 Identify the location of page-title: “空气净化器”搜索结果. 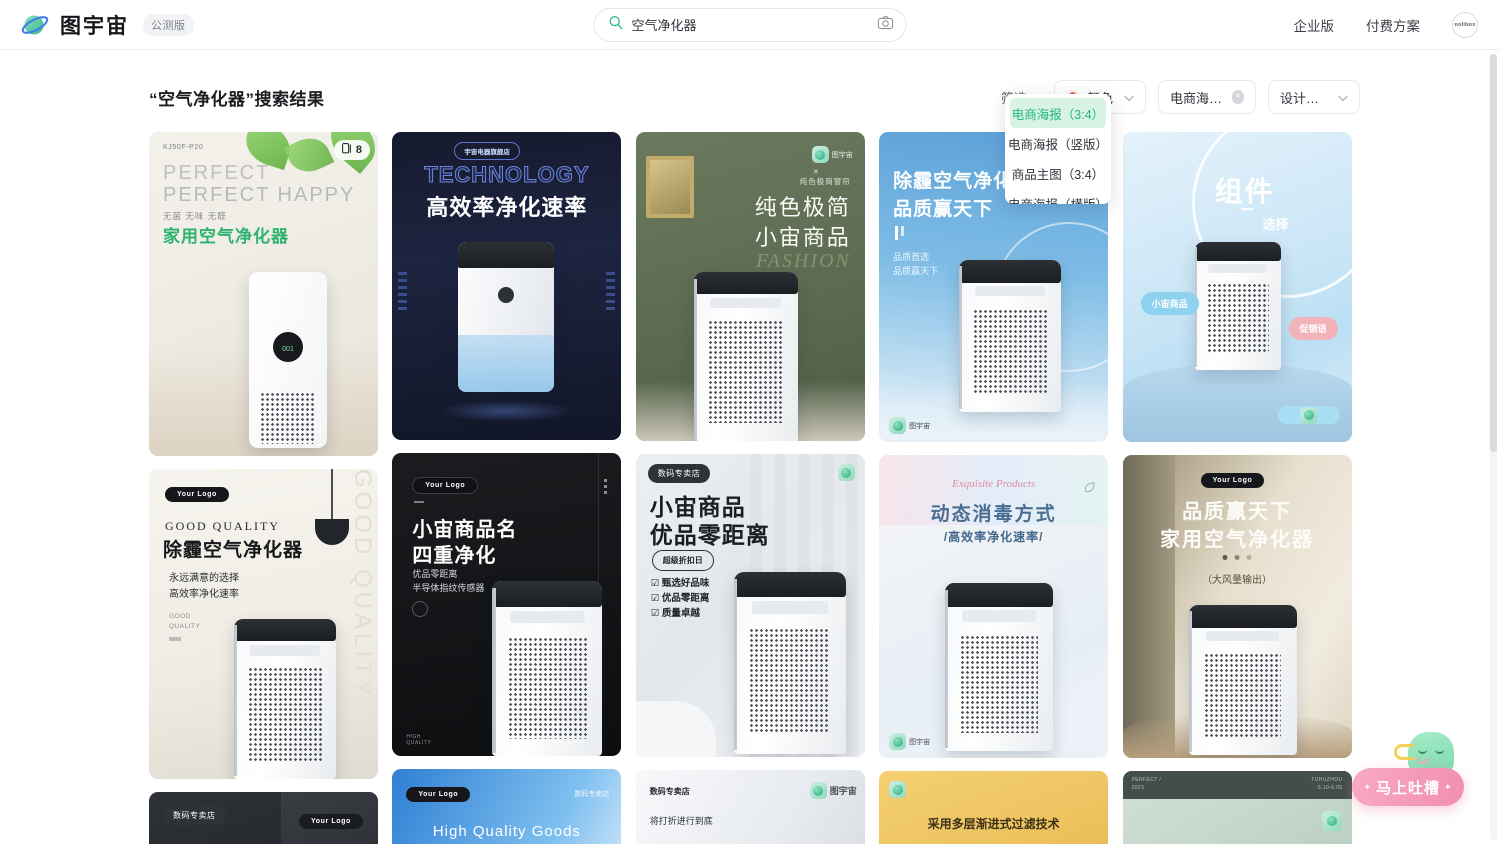
(237, 99).